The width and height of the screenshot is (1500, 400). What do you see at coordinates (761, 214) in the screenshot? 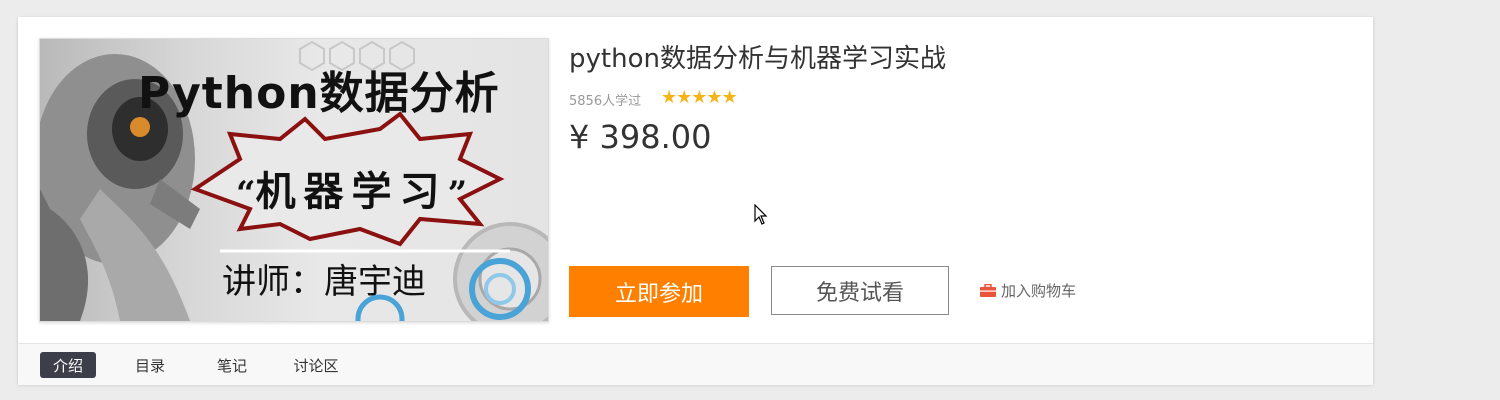
I see `mouse-cursor-icon` at bounding box center [761, 214].